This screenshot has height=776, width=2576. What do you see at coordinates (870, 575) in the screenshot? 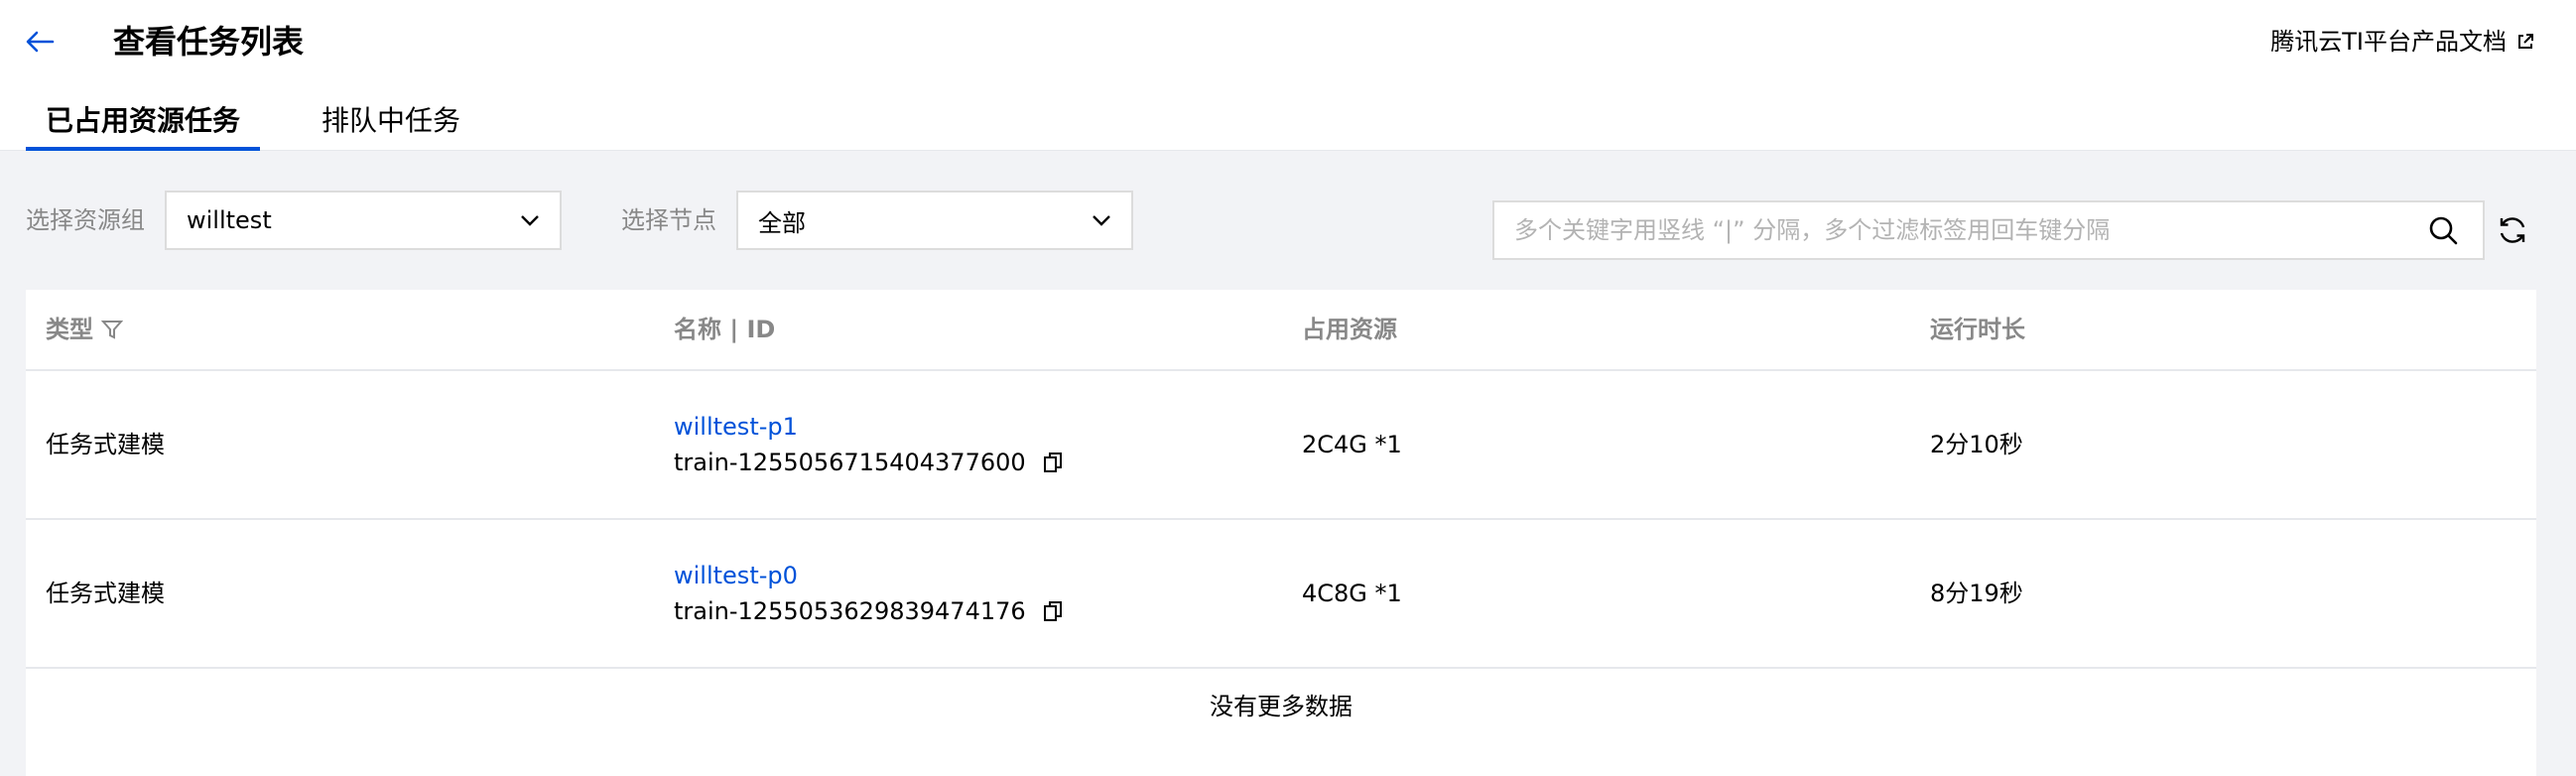
I see `task-name-link: willtest-p0` at bounding box center [870, 575].